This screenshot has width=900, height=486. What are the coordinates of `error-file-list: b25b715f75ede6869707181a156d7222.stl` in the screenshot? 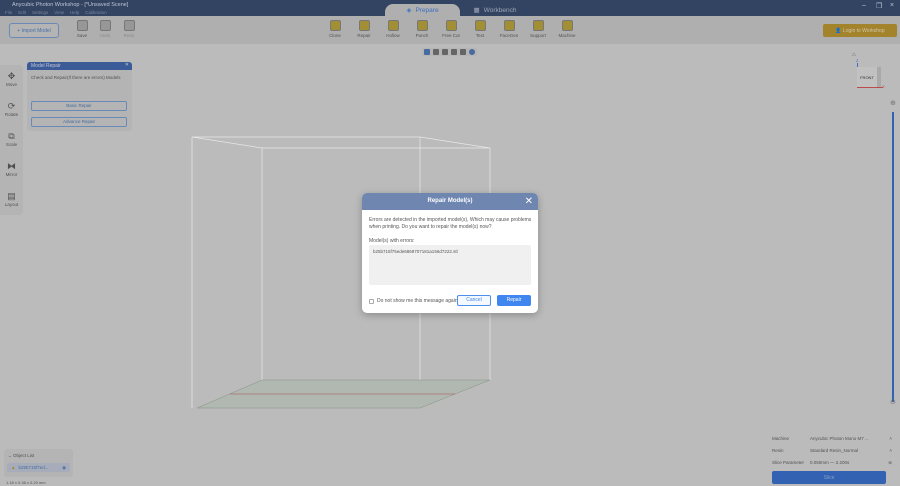 It's located at (450, 265).